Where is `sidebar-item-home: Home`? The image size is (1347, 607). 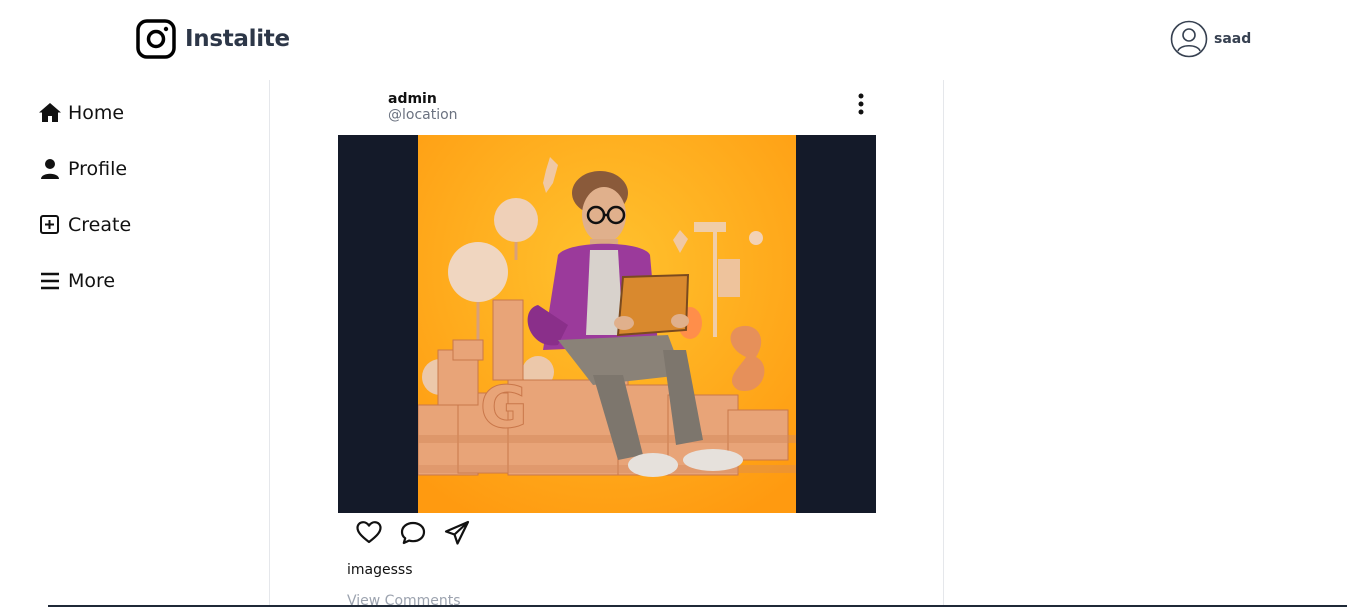 sidebar-item-home: Home is located at coordinates (81, 113).